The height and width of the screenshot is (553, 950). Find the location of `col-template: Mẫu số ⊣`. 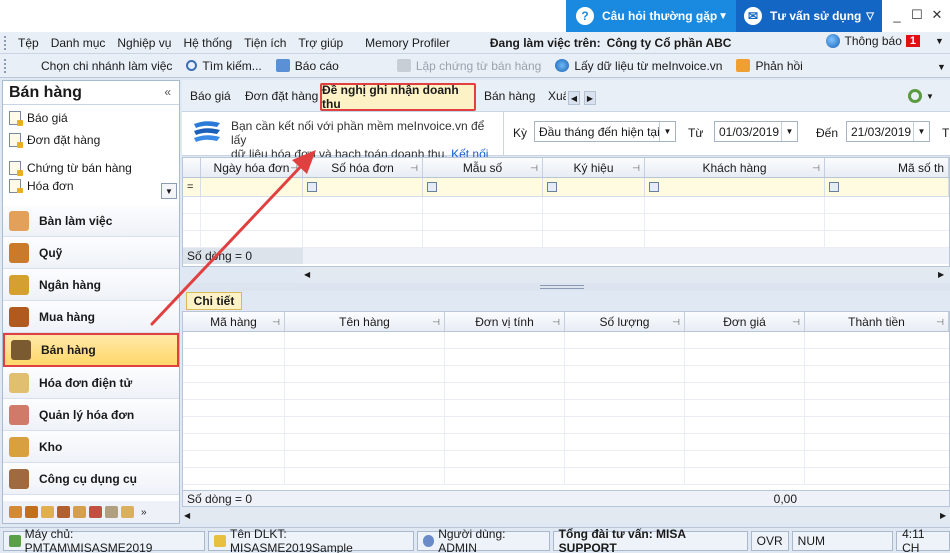

col-template: Mẫu số ⊣ is located at coordinates (483, 167).